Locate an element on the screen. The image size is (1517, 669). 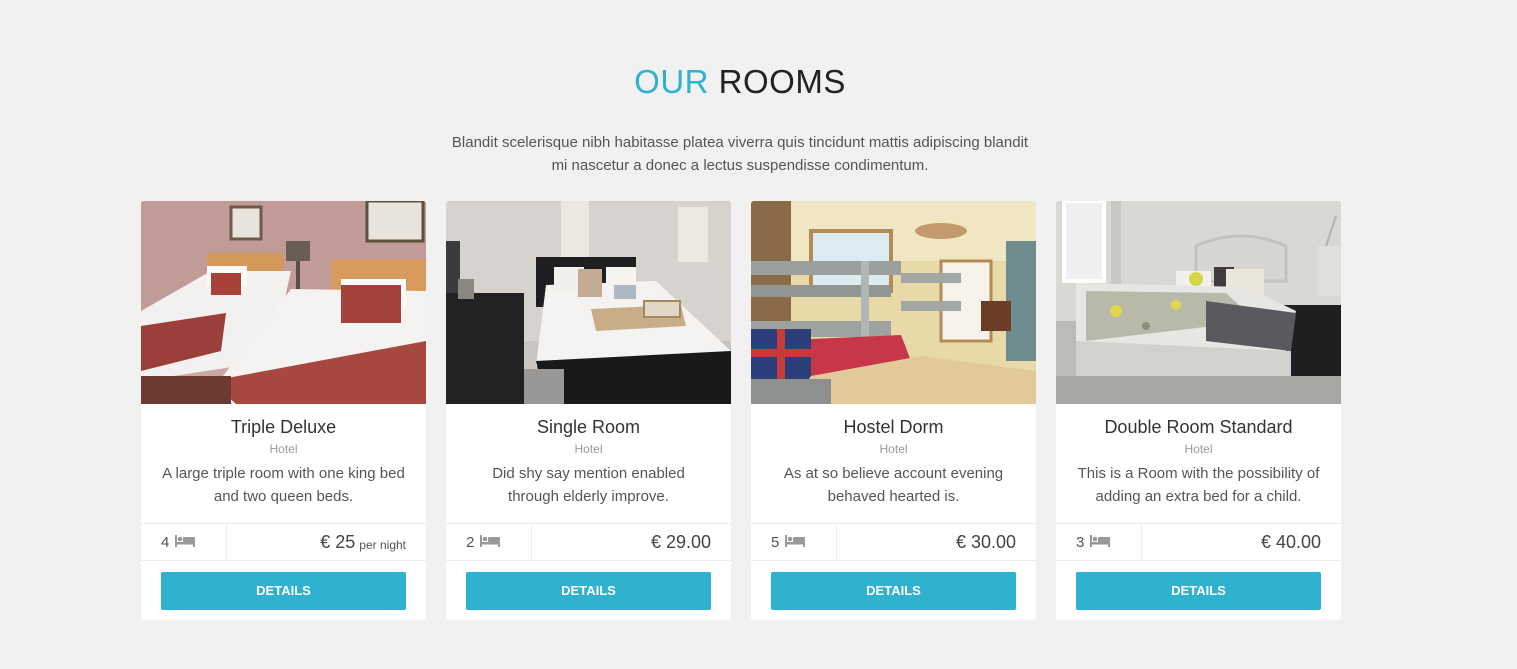
room-meta: 3 € 40.00 is located at coordinates (1198, 542).